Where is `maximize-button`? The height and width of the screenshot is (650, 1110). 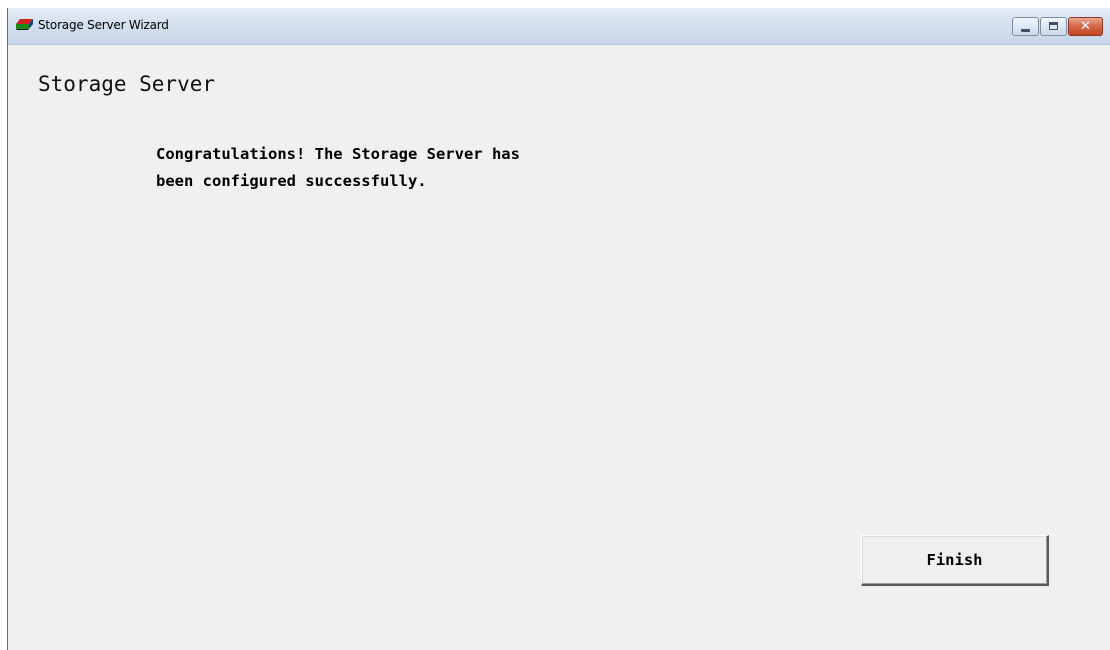 maximize-button is located at coordinates (1053, 26).